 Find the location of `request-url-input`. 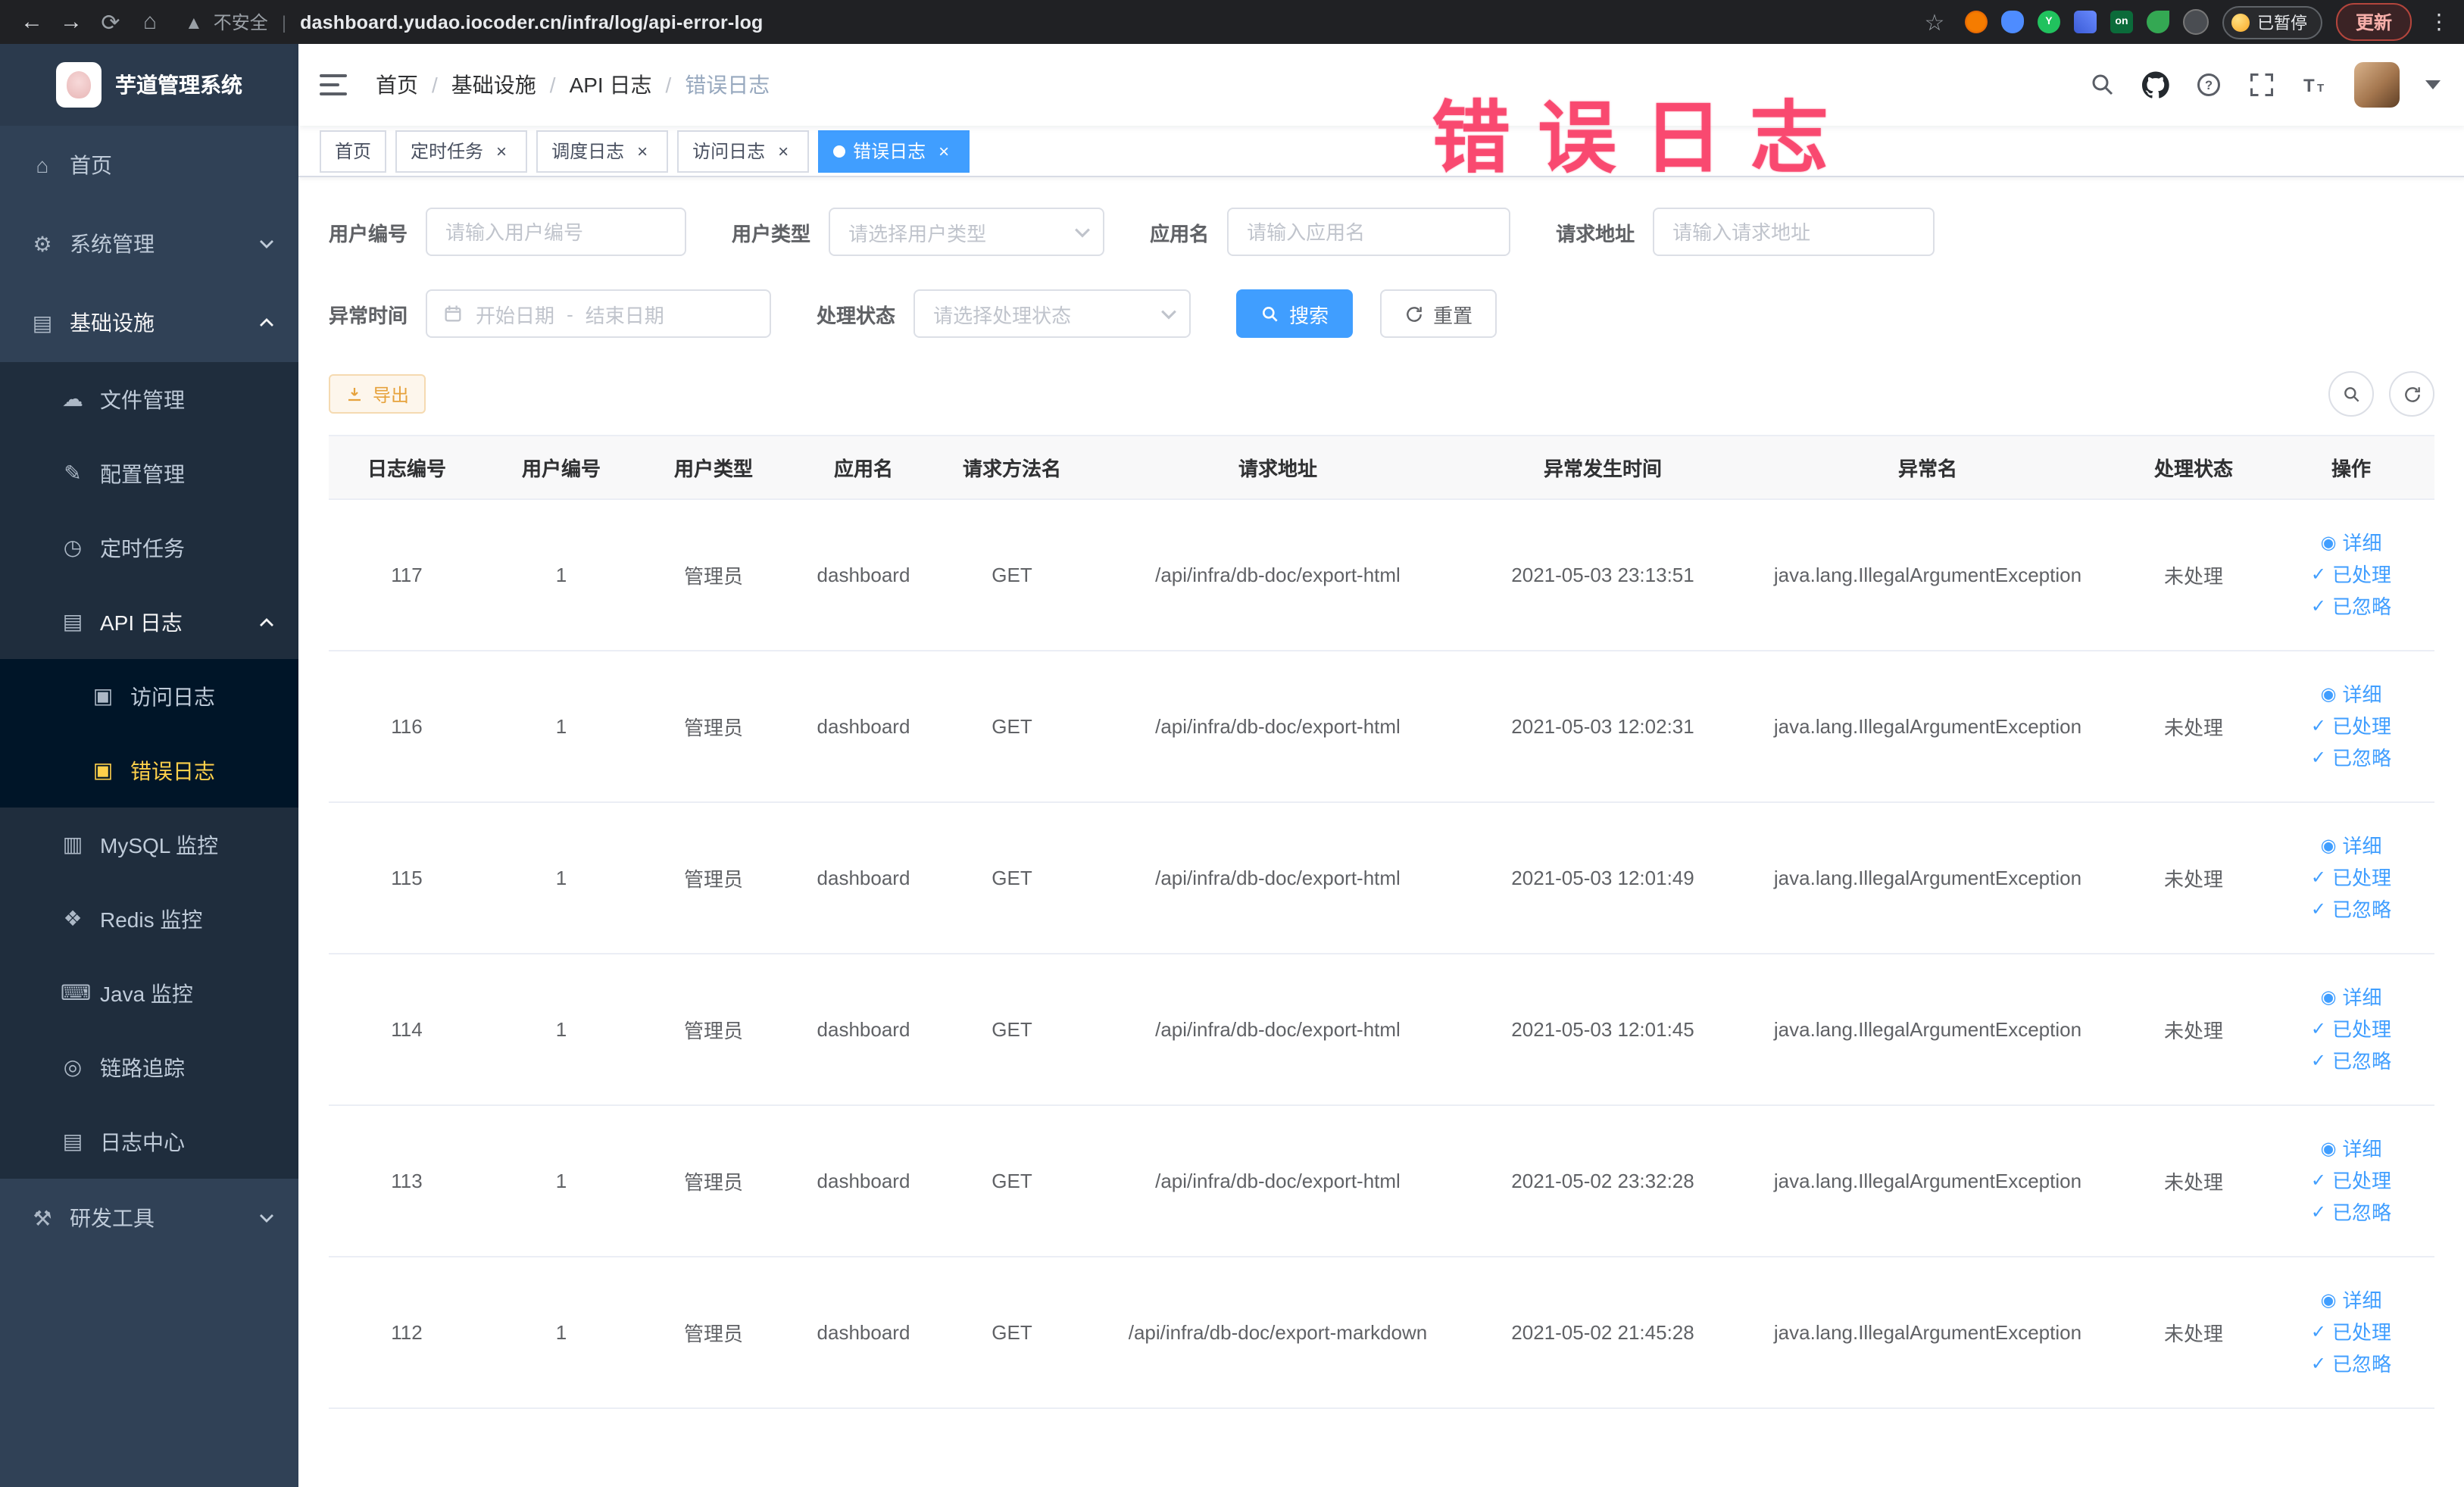

request-url-input is located at coordinates (1794, 232).